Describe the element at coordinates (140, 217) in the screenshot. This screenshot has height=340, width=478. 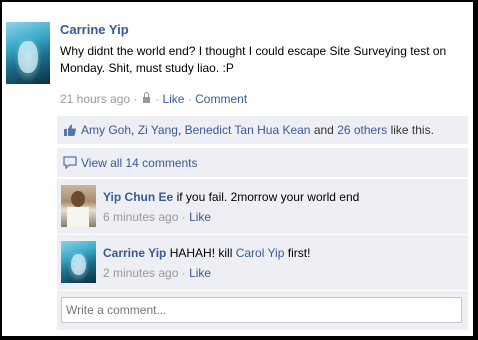
I see `comment-timestamp: 6 minutes ago` at that location.